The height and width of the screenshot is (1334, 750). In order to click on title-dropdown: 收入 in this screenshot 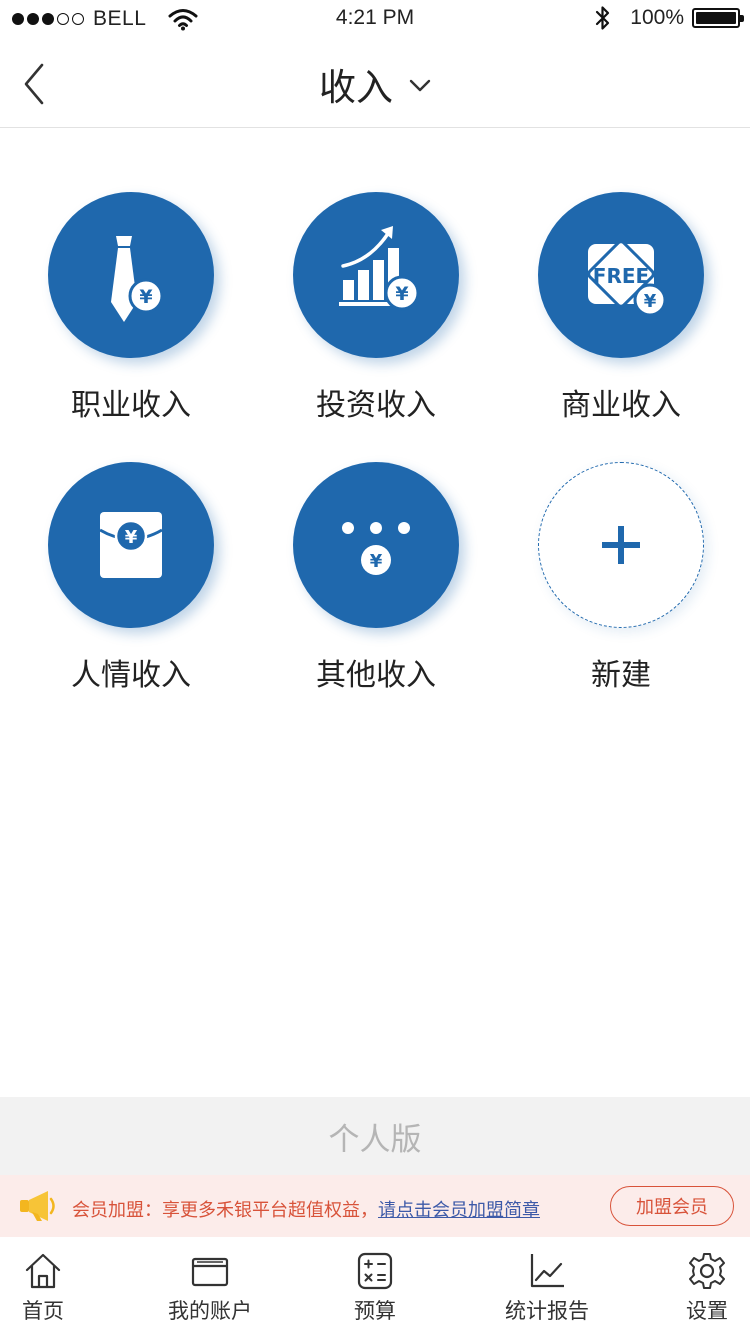, I will do `click(375, 84)`.